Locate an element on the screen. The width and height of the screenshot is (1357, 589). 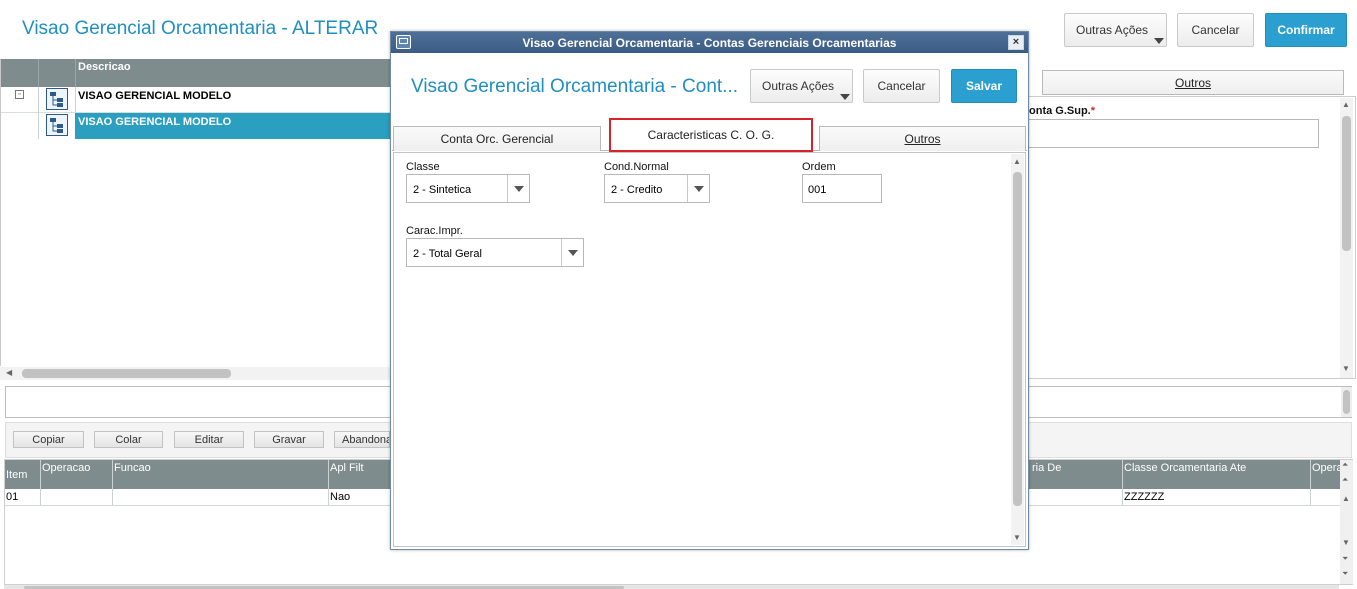
right-vertical-scrollbar: ▲ ▼ is located at coordinates (1346, 238).